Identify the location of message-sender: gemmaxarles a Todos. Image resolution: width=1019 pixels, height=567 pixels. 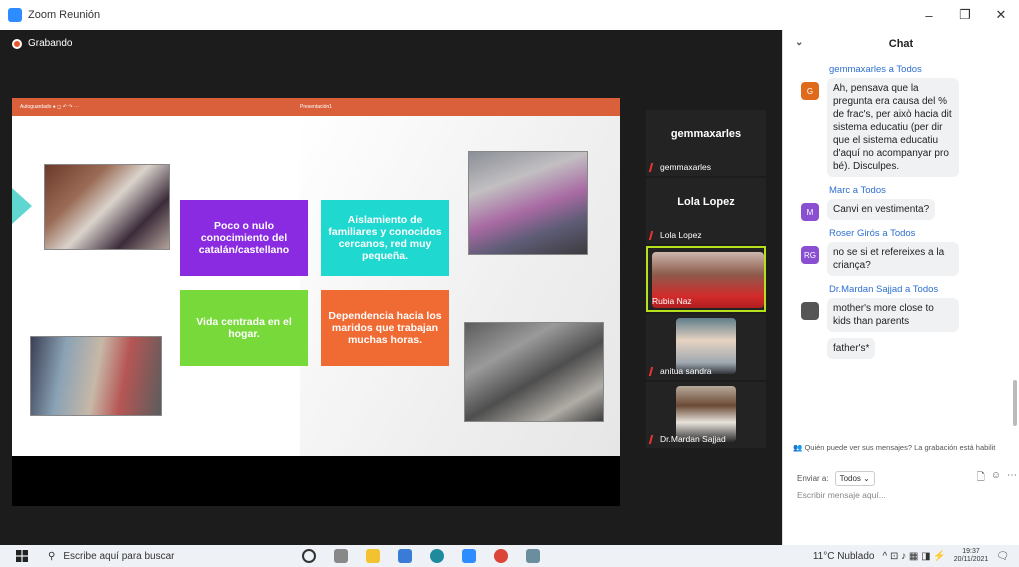
(875, 69).